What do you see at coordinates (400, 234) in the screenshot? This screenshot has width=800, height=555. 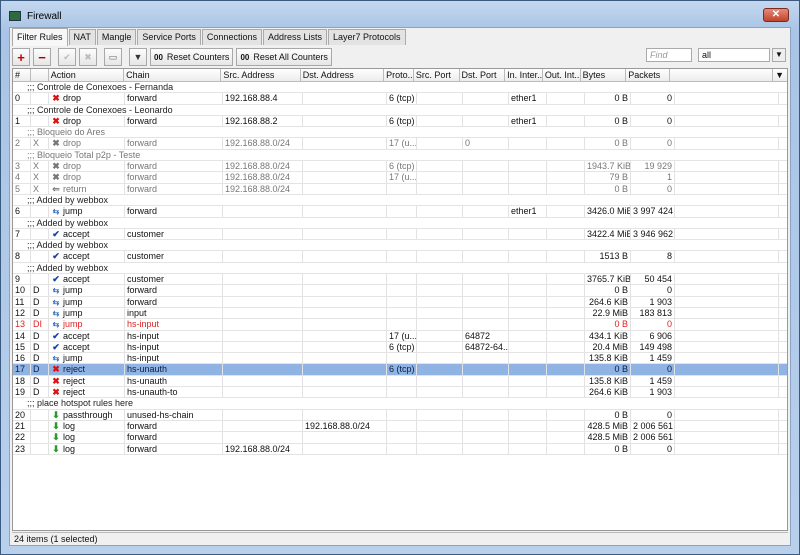 I see `table-row: 7 ✔ accept customer 3422.4 MiB 3 946 962` at bounding box center [400, 234].